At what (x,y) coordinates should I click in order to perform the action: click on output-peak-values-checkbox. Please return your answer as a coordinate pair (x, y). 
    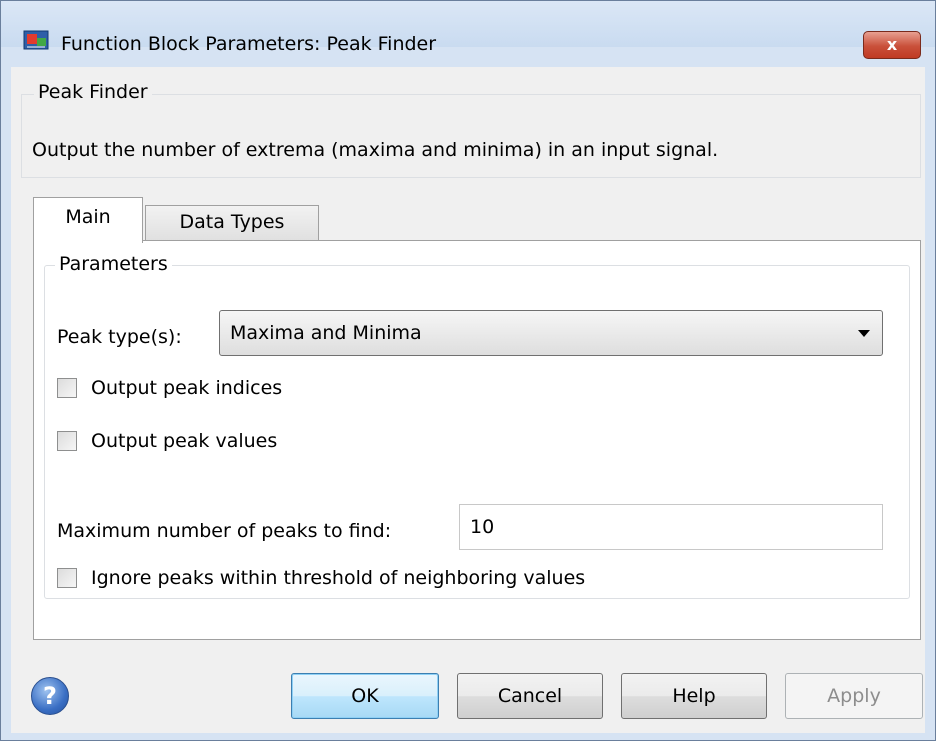
    Looking at the image, I should click on (67, 441).